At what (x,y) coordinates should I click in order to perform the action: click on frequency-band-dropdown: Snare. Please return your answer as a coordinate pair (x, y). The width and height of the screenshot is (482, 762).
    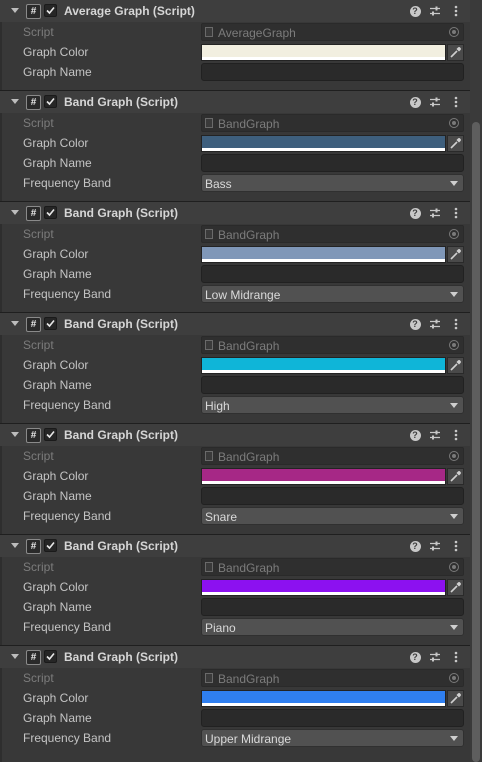
    Looking at the image, I should click on (332, 516).